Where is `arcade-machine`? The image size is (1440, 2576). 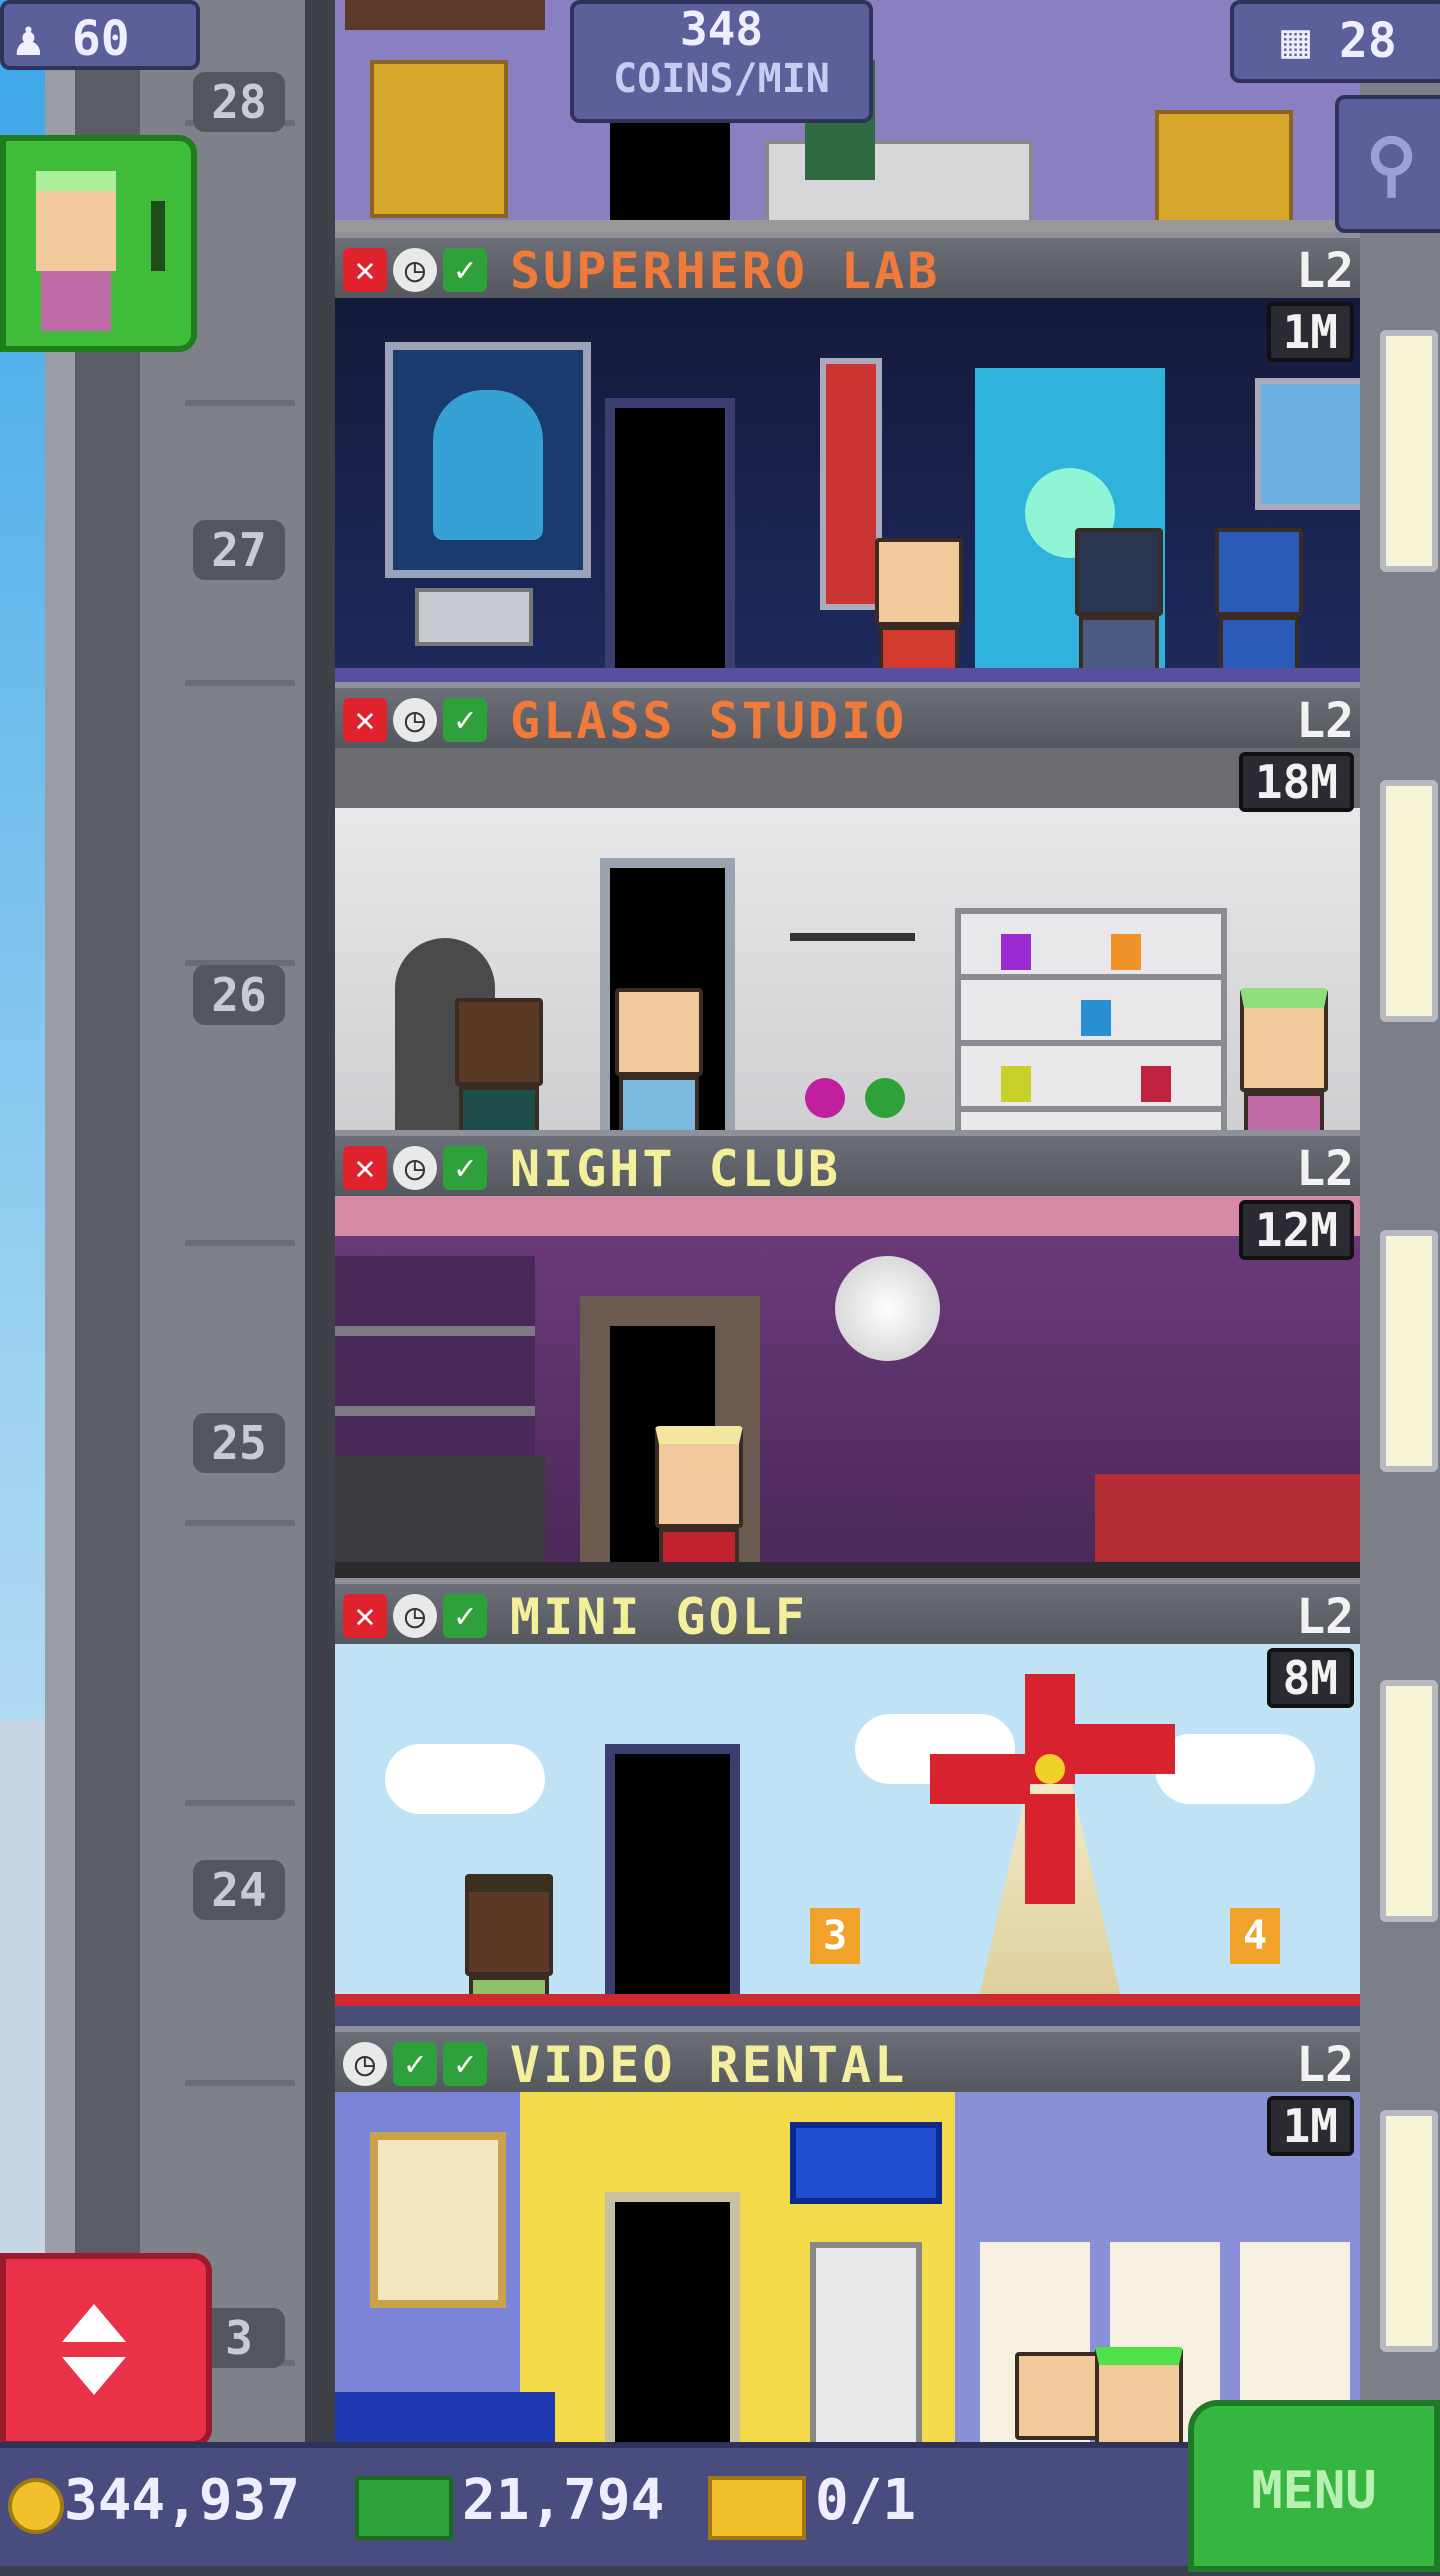 arcade-machine is located at coordinates (866, 2346).